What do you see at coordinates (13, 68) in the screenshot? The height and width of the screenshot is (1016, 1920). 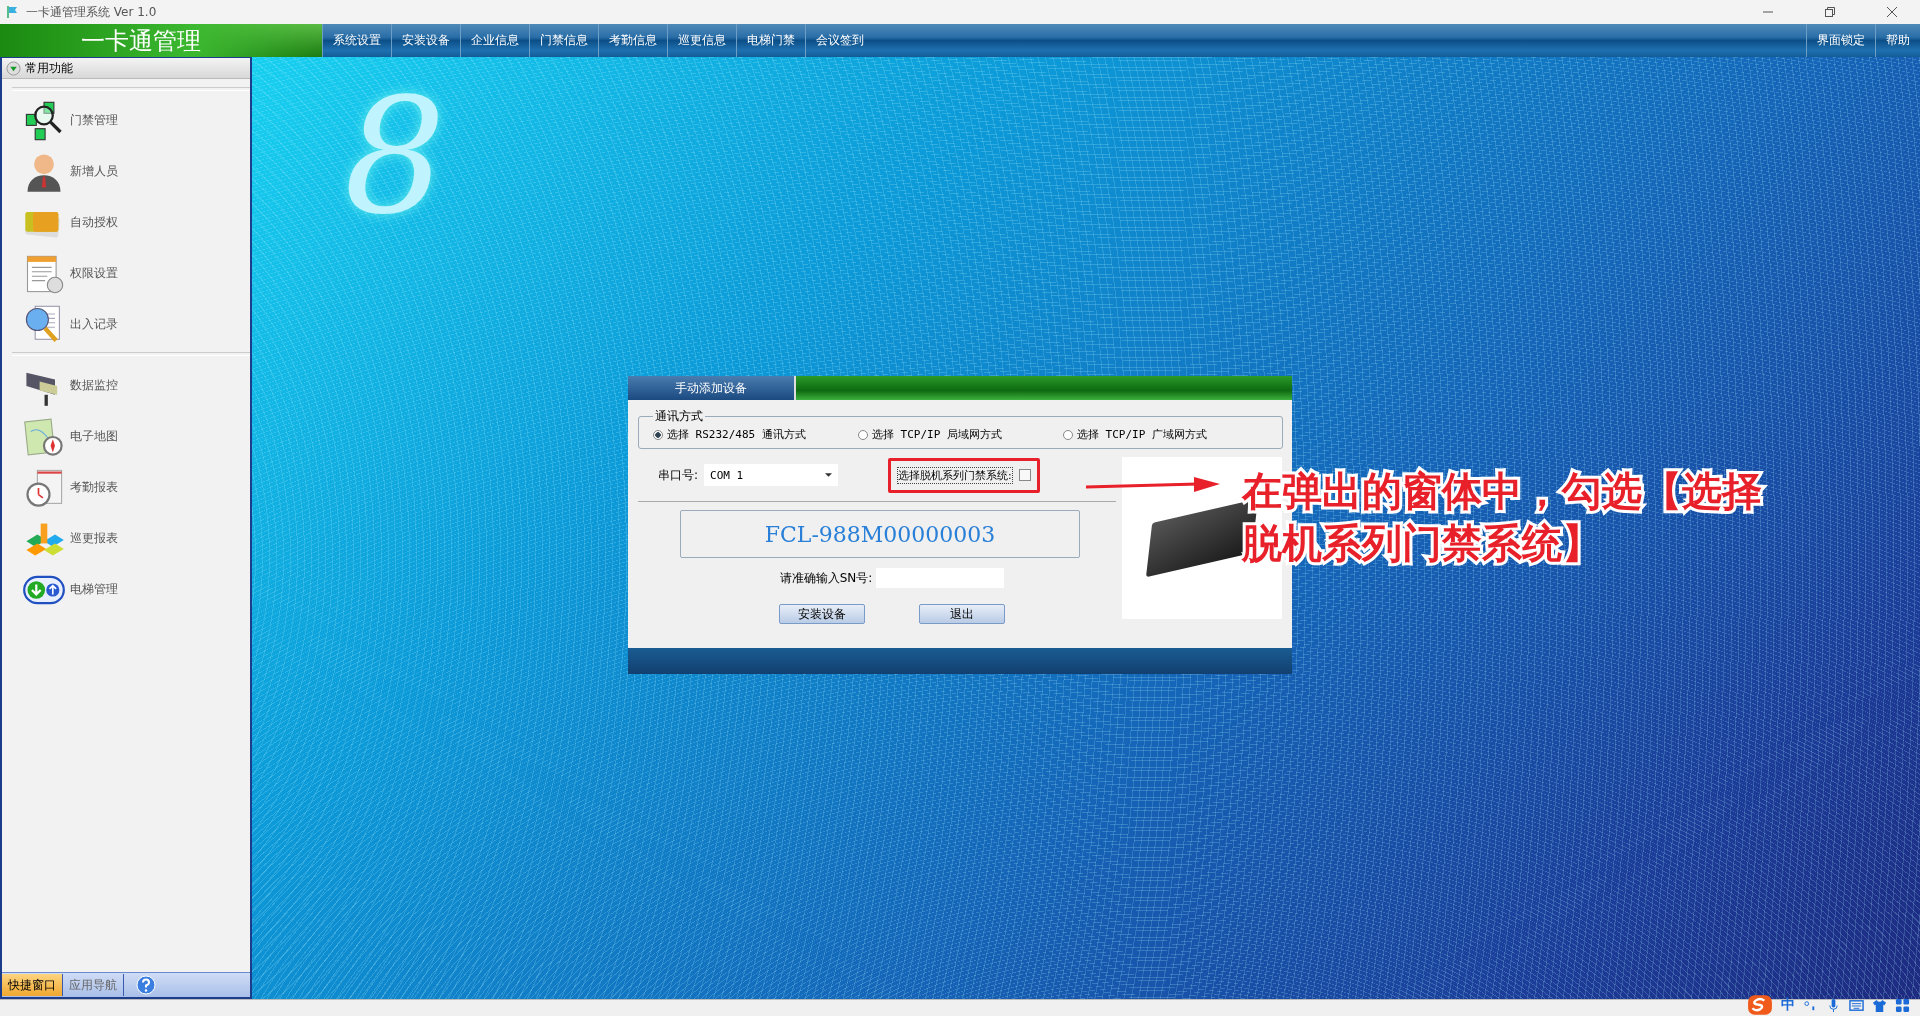 I see `collapse-icon` at bounding box center [13, 68].